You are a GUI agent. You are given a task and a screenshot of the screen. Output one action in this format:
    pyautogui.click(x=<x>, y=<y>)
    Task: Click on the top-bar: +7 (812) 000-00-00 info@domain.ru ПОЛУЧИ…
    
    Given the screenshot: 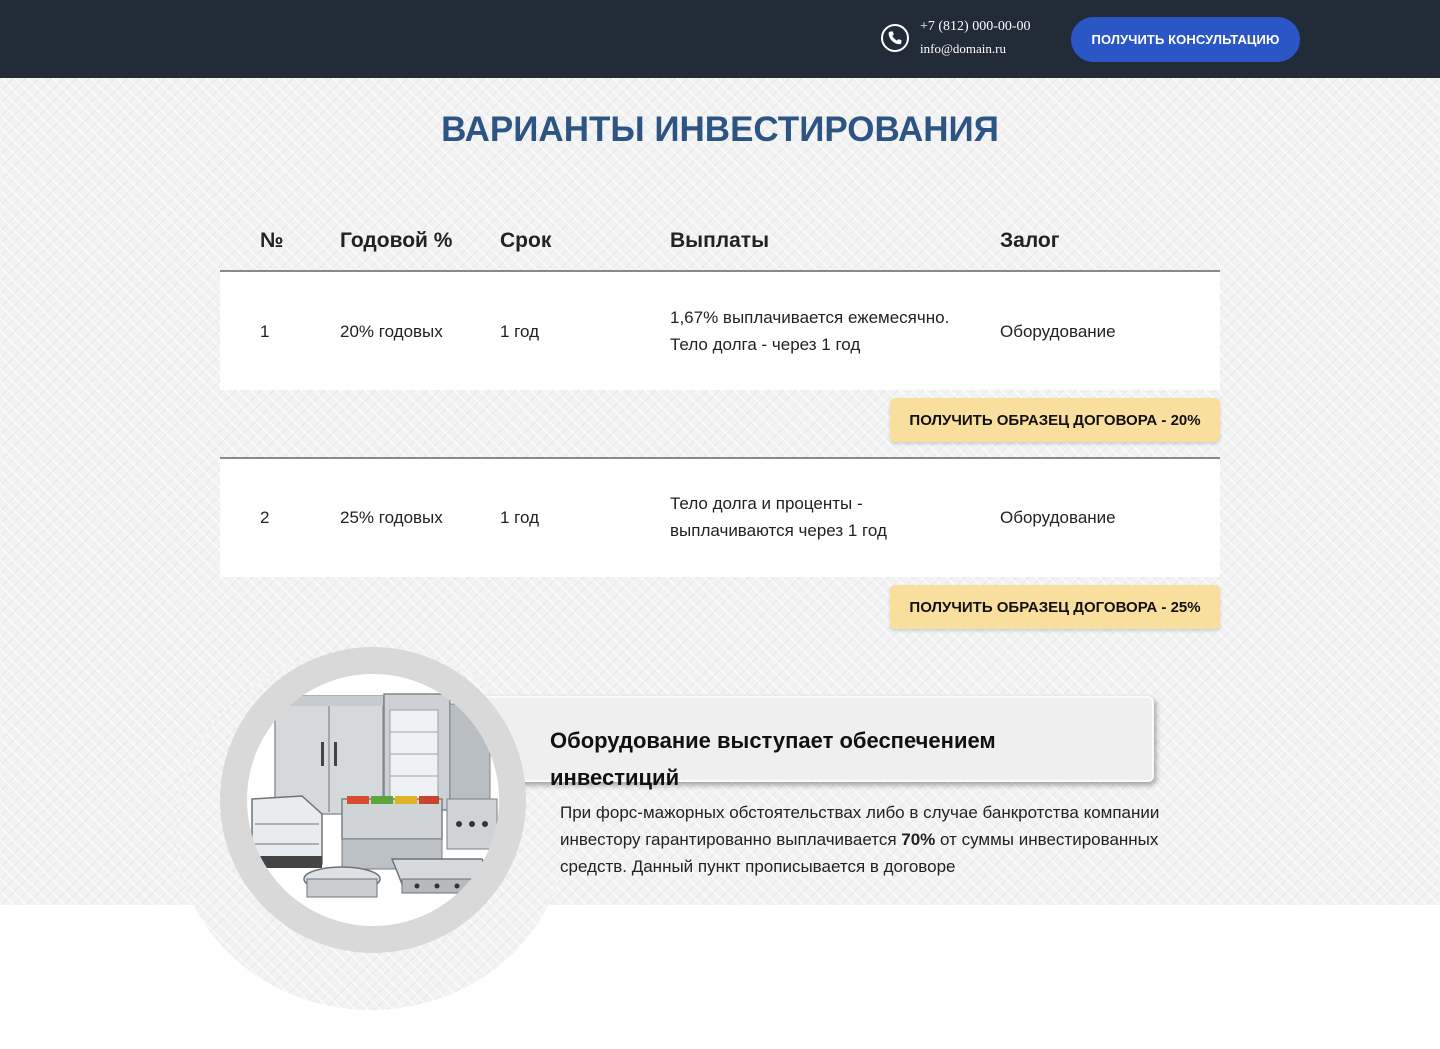 What is the action you would take?
    pyautogui.click(x=720, y=39)
    